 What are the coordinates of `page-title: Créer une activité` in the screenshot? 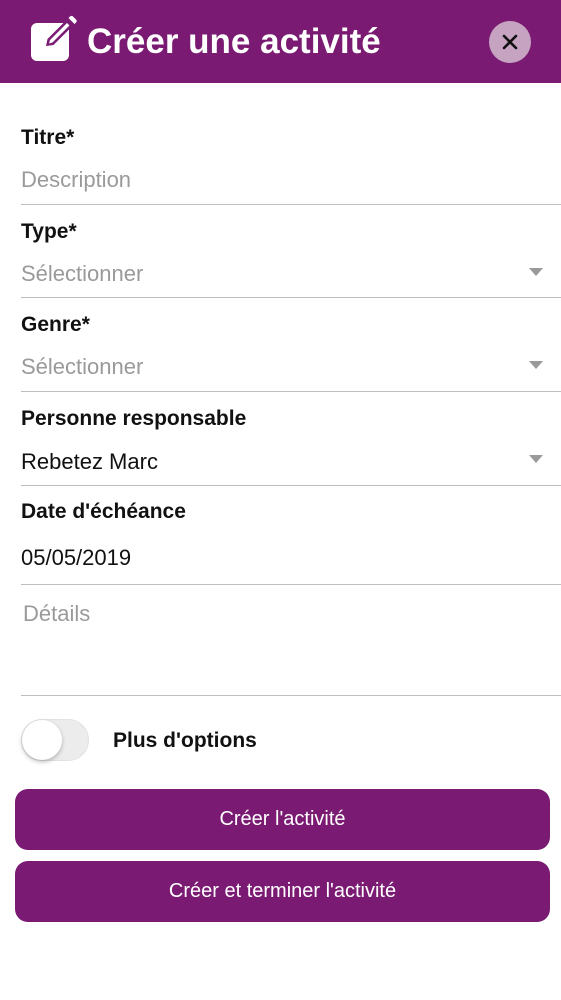 It's located at (234, 41).